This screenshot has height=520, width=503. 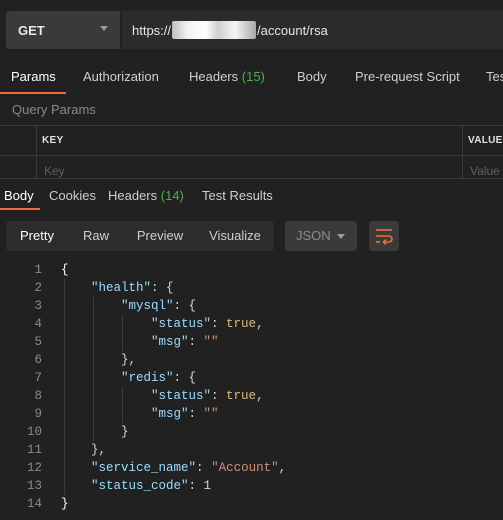 I want to click on tab-cookies: Cookies, so click(x=72, y=195).